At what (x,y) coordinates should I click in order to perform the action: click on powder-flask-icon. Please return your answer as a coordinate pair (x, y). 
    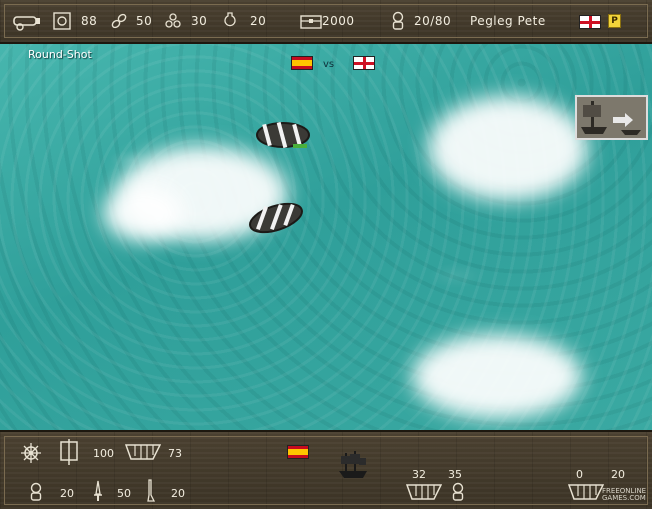
    Looking at the image, I should click on (230, 19).